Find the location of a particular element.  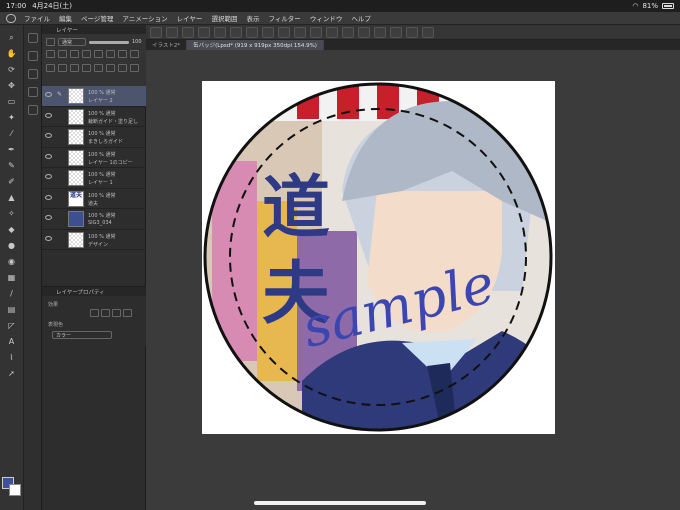

color-swatches is located at coordinates (12, 490).